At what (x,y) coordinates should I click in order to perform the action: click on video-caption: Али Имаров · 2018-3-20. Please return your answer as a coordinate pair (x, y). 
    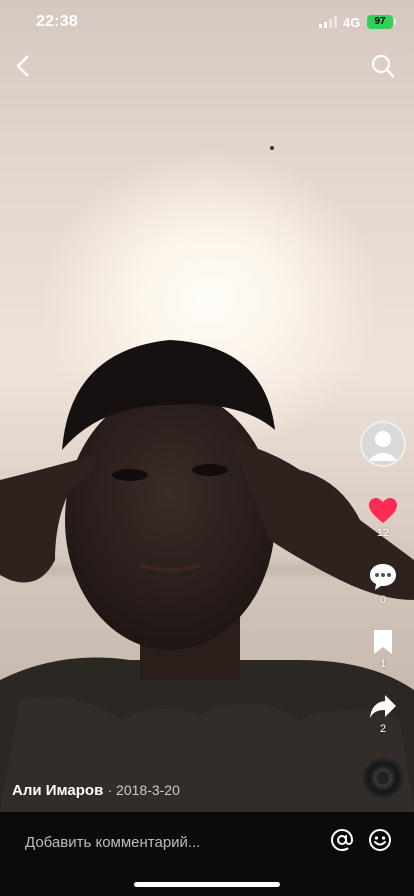
    Looking at the image, I should click on (96, 790).